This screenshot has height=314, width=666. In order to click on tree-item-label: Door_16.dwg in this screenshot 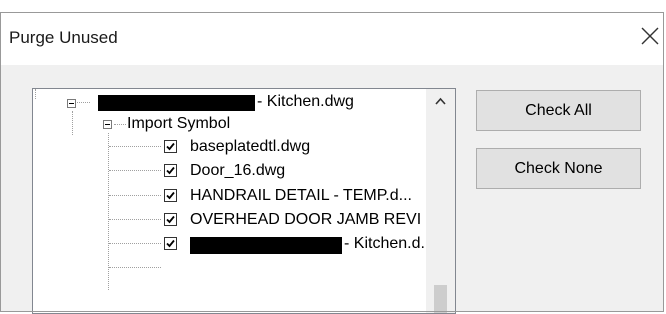, I will do `click(238, 170)`.